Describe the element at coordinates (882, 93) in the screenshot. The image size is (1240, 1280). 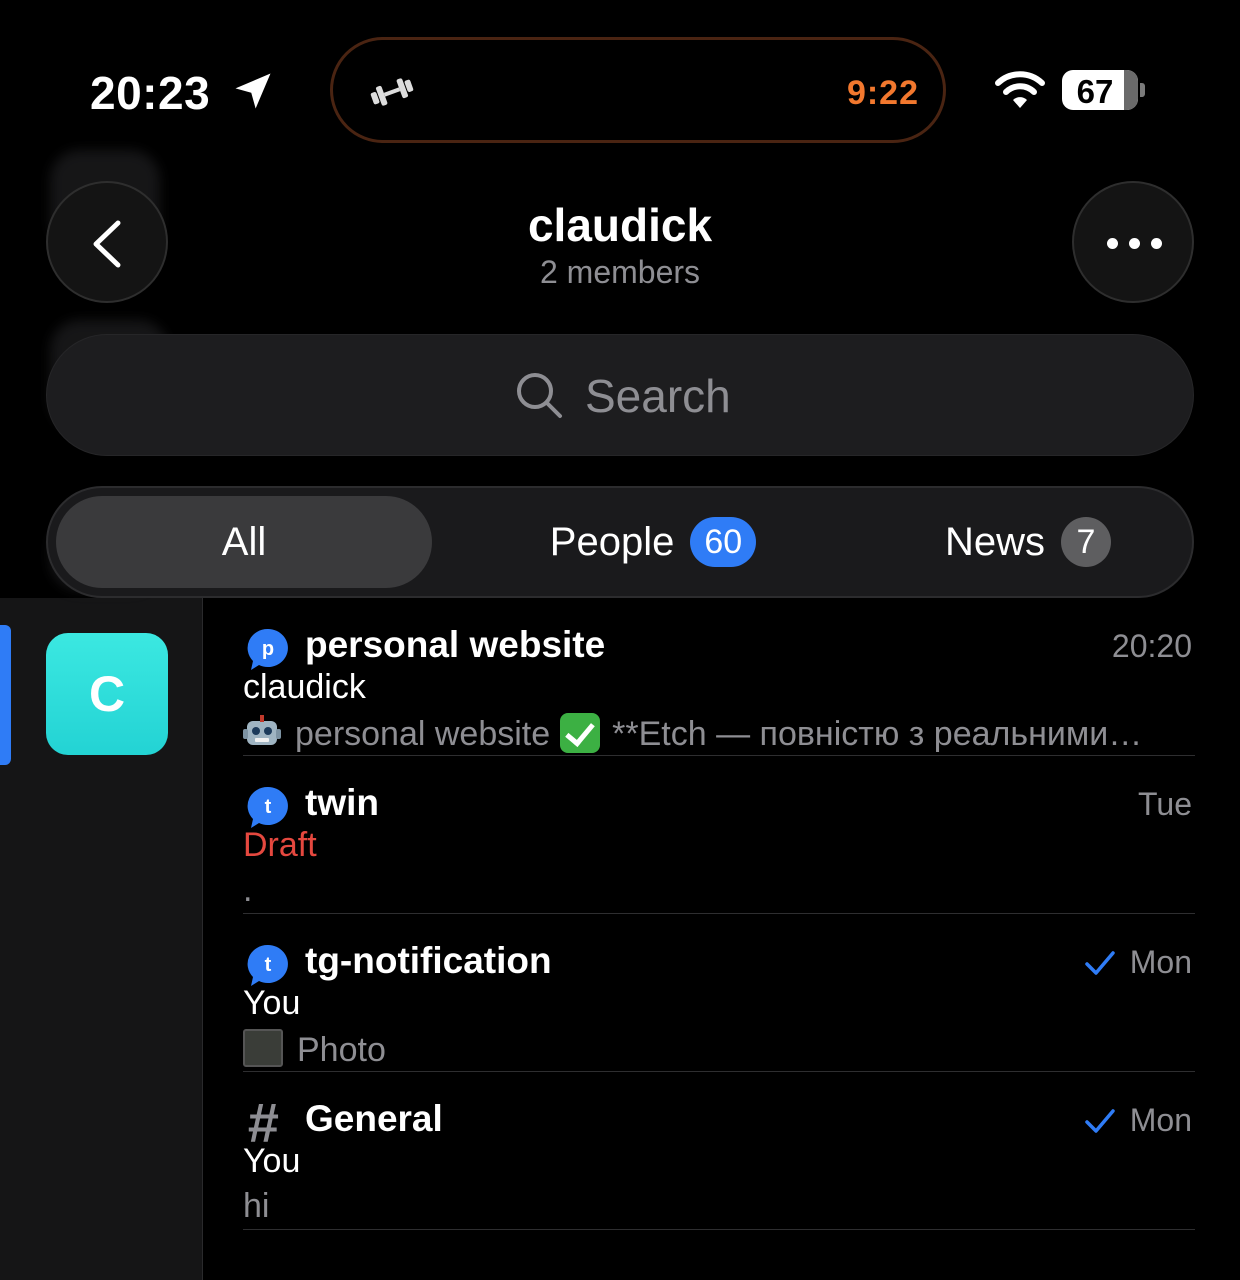
I see `live-activity-timer: 9:22` at that location.